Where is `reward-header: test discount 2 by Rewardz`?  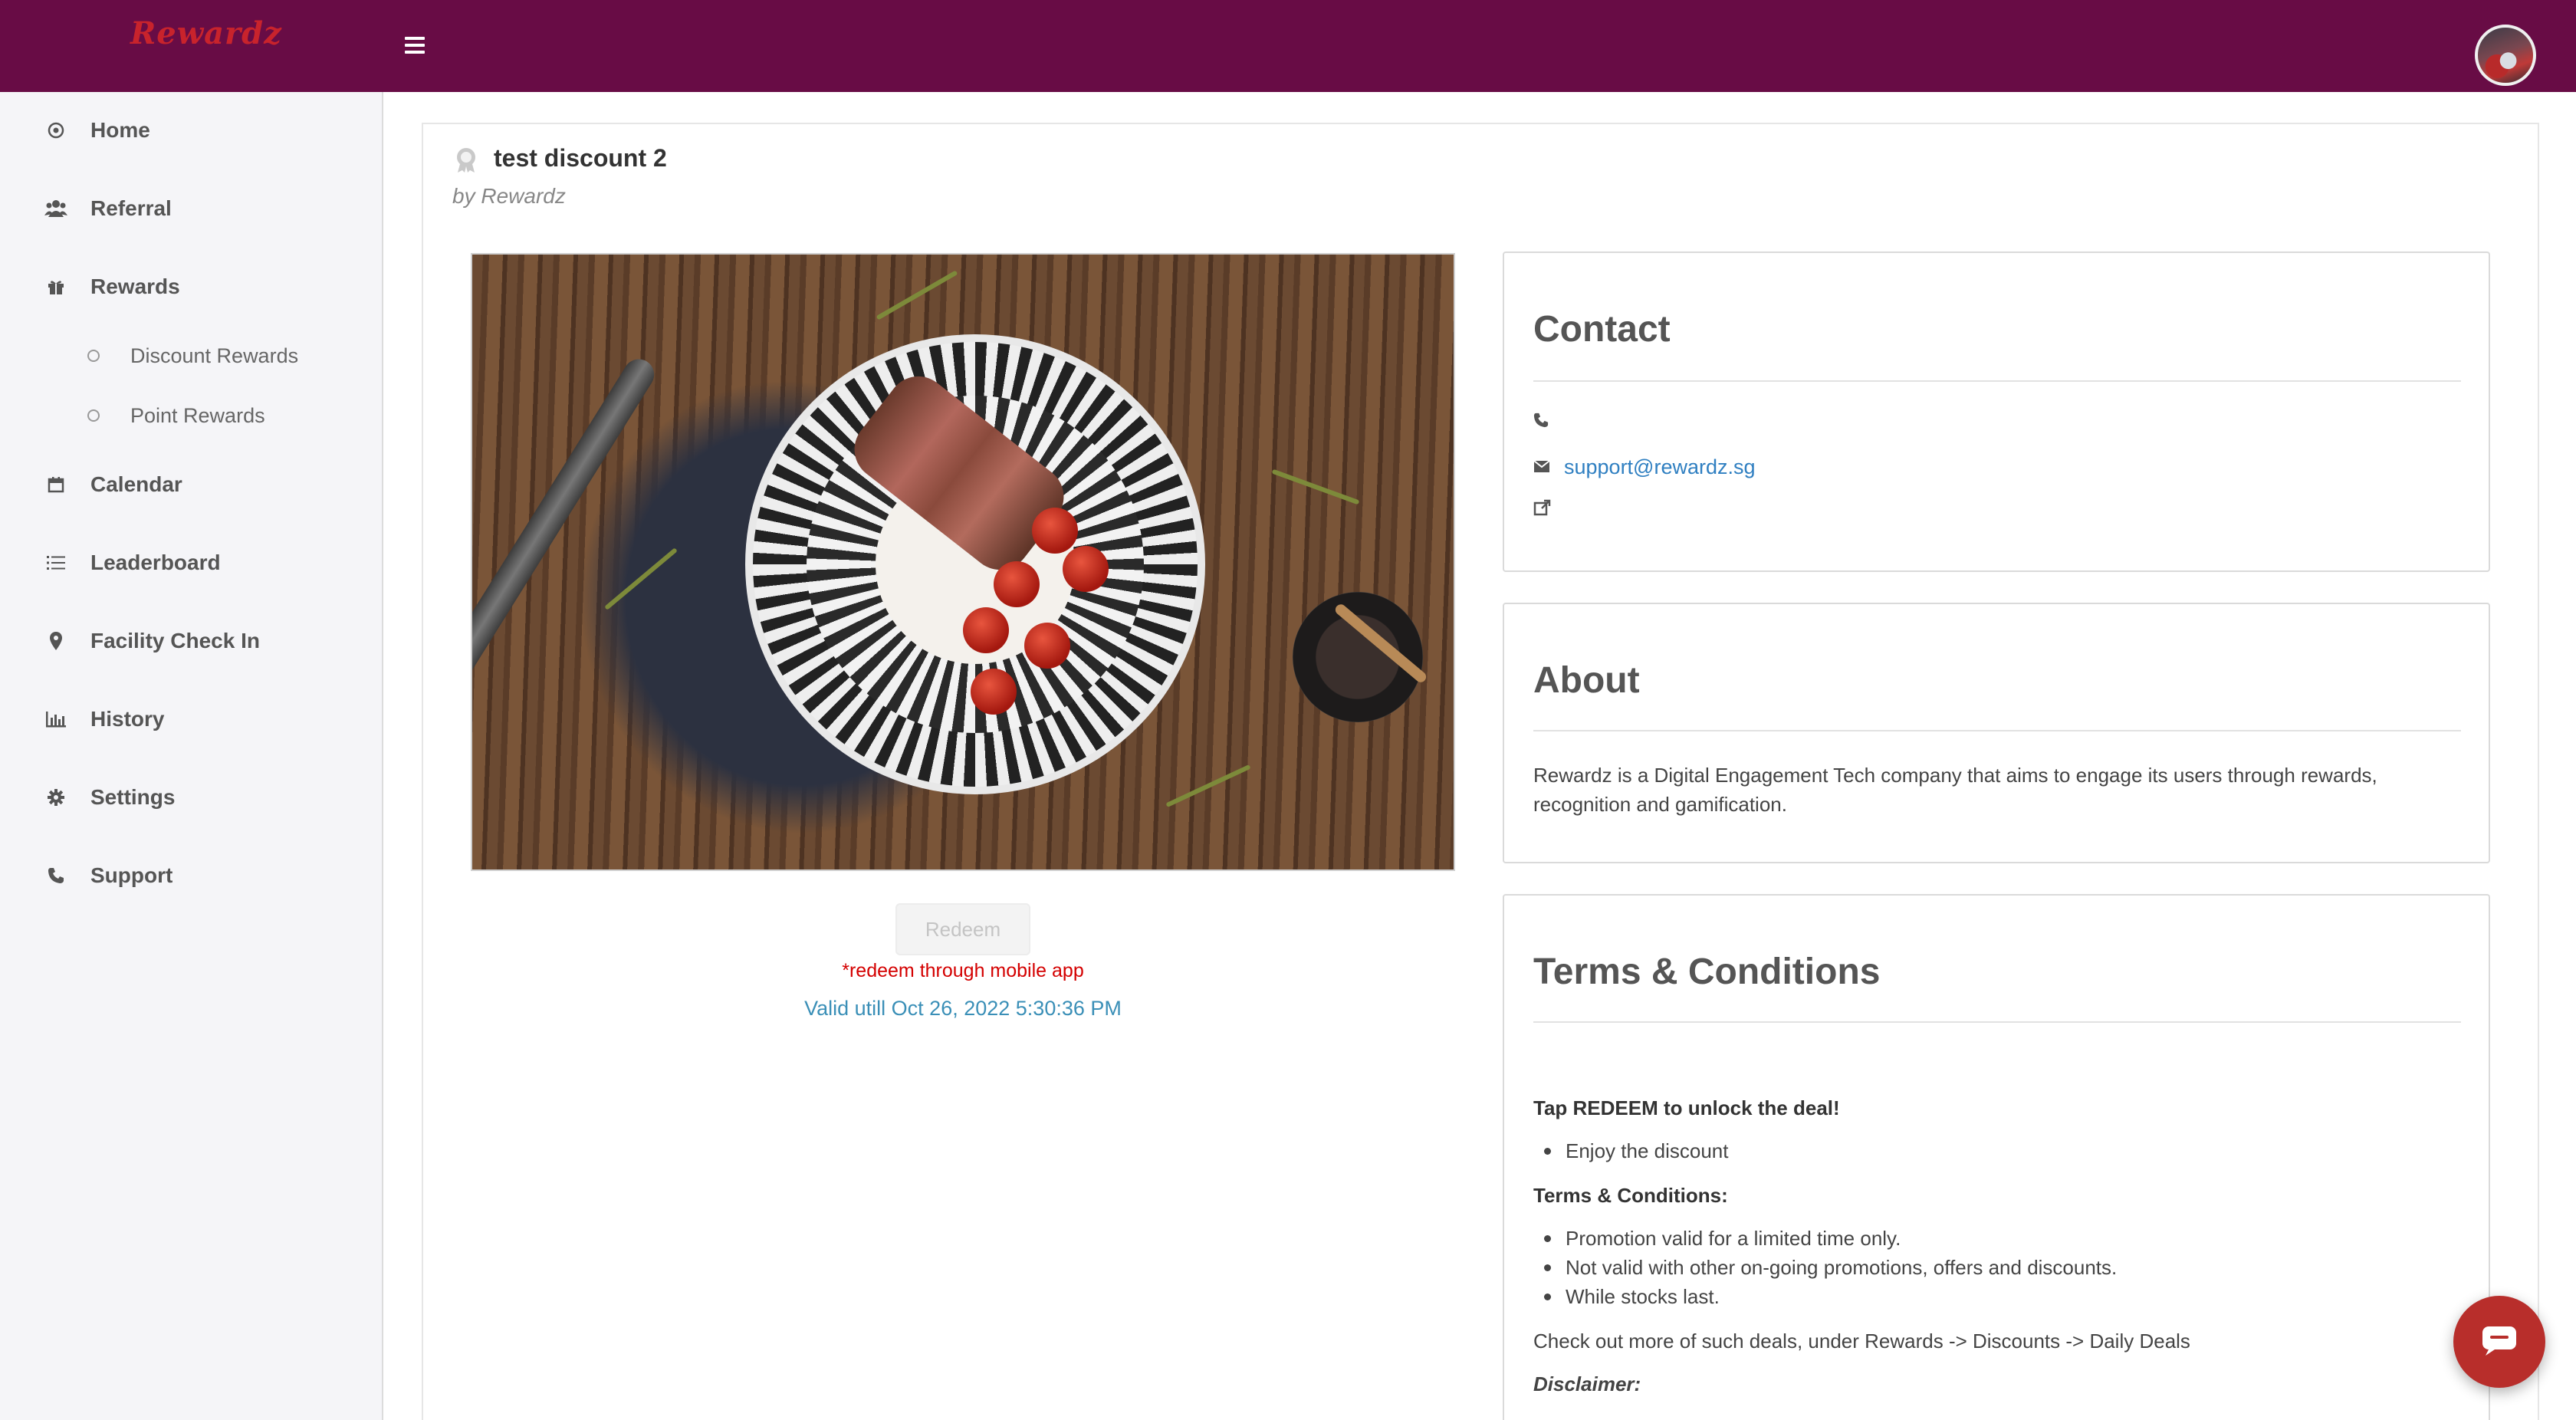
reward-header: test discount 2 by Rewardz is located at coordinates (1481, 175).